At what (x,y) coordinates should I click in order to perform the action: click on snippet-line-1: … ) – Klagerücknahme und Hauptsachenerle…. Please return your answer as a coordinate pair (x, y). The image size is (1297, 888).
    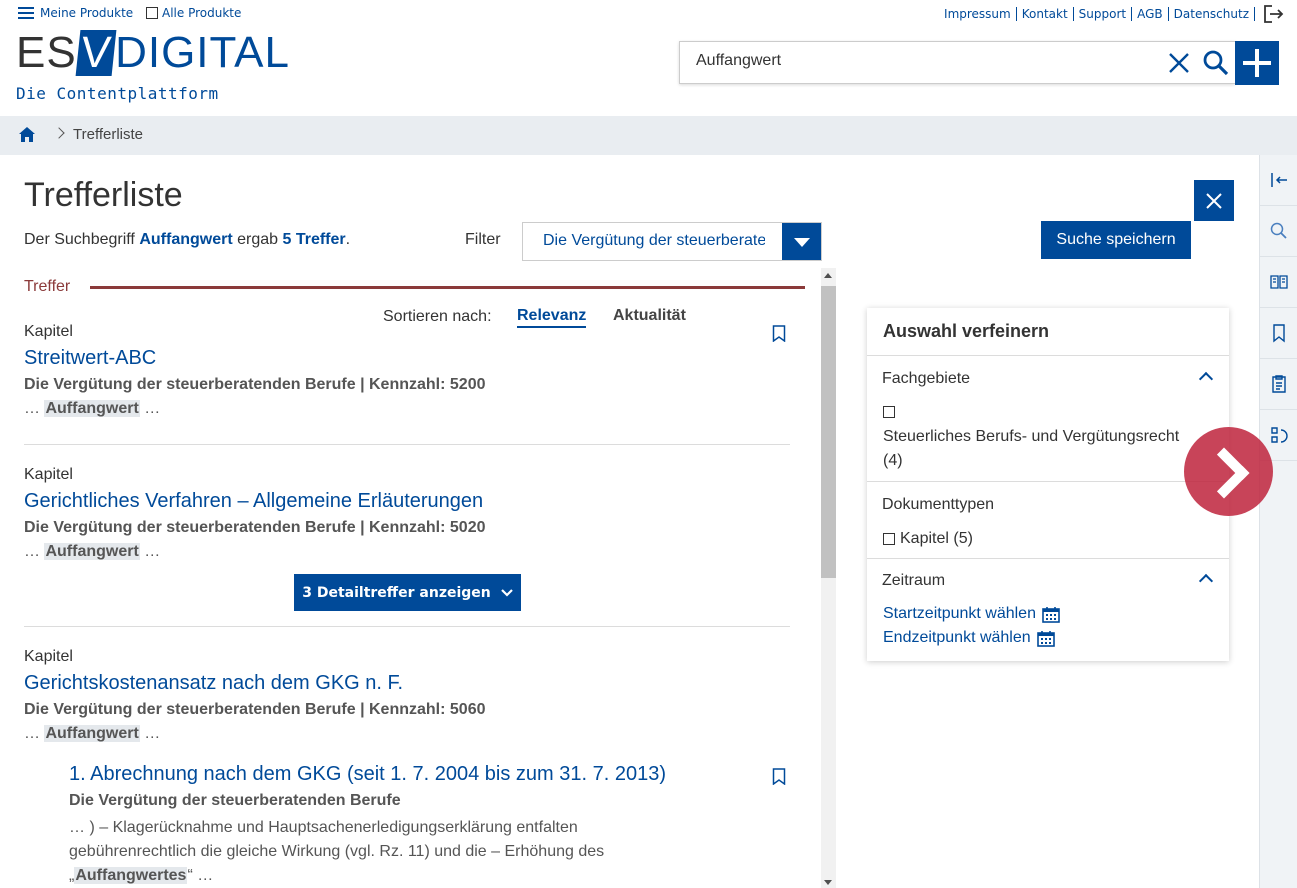
    Looking at the image, I should click on (323, 827).